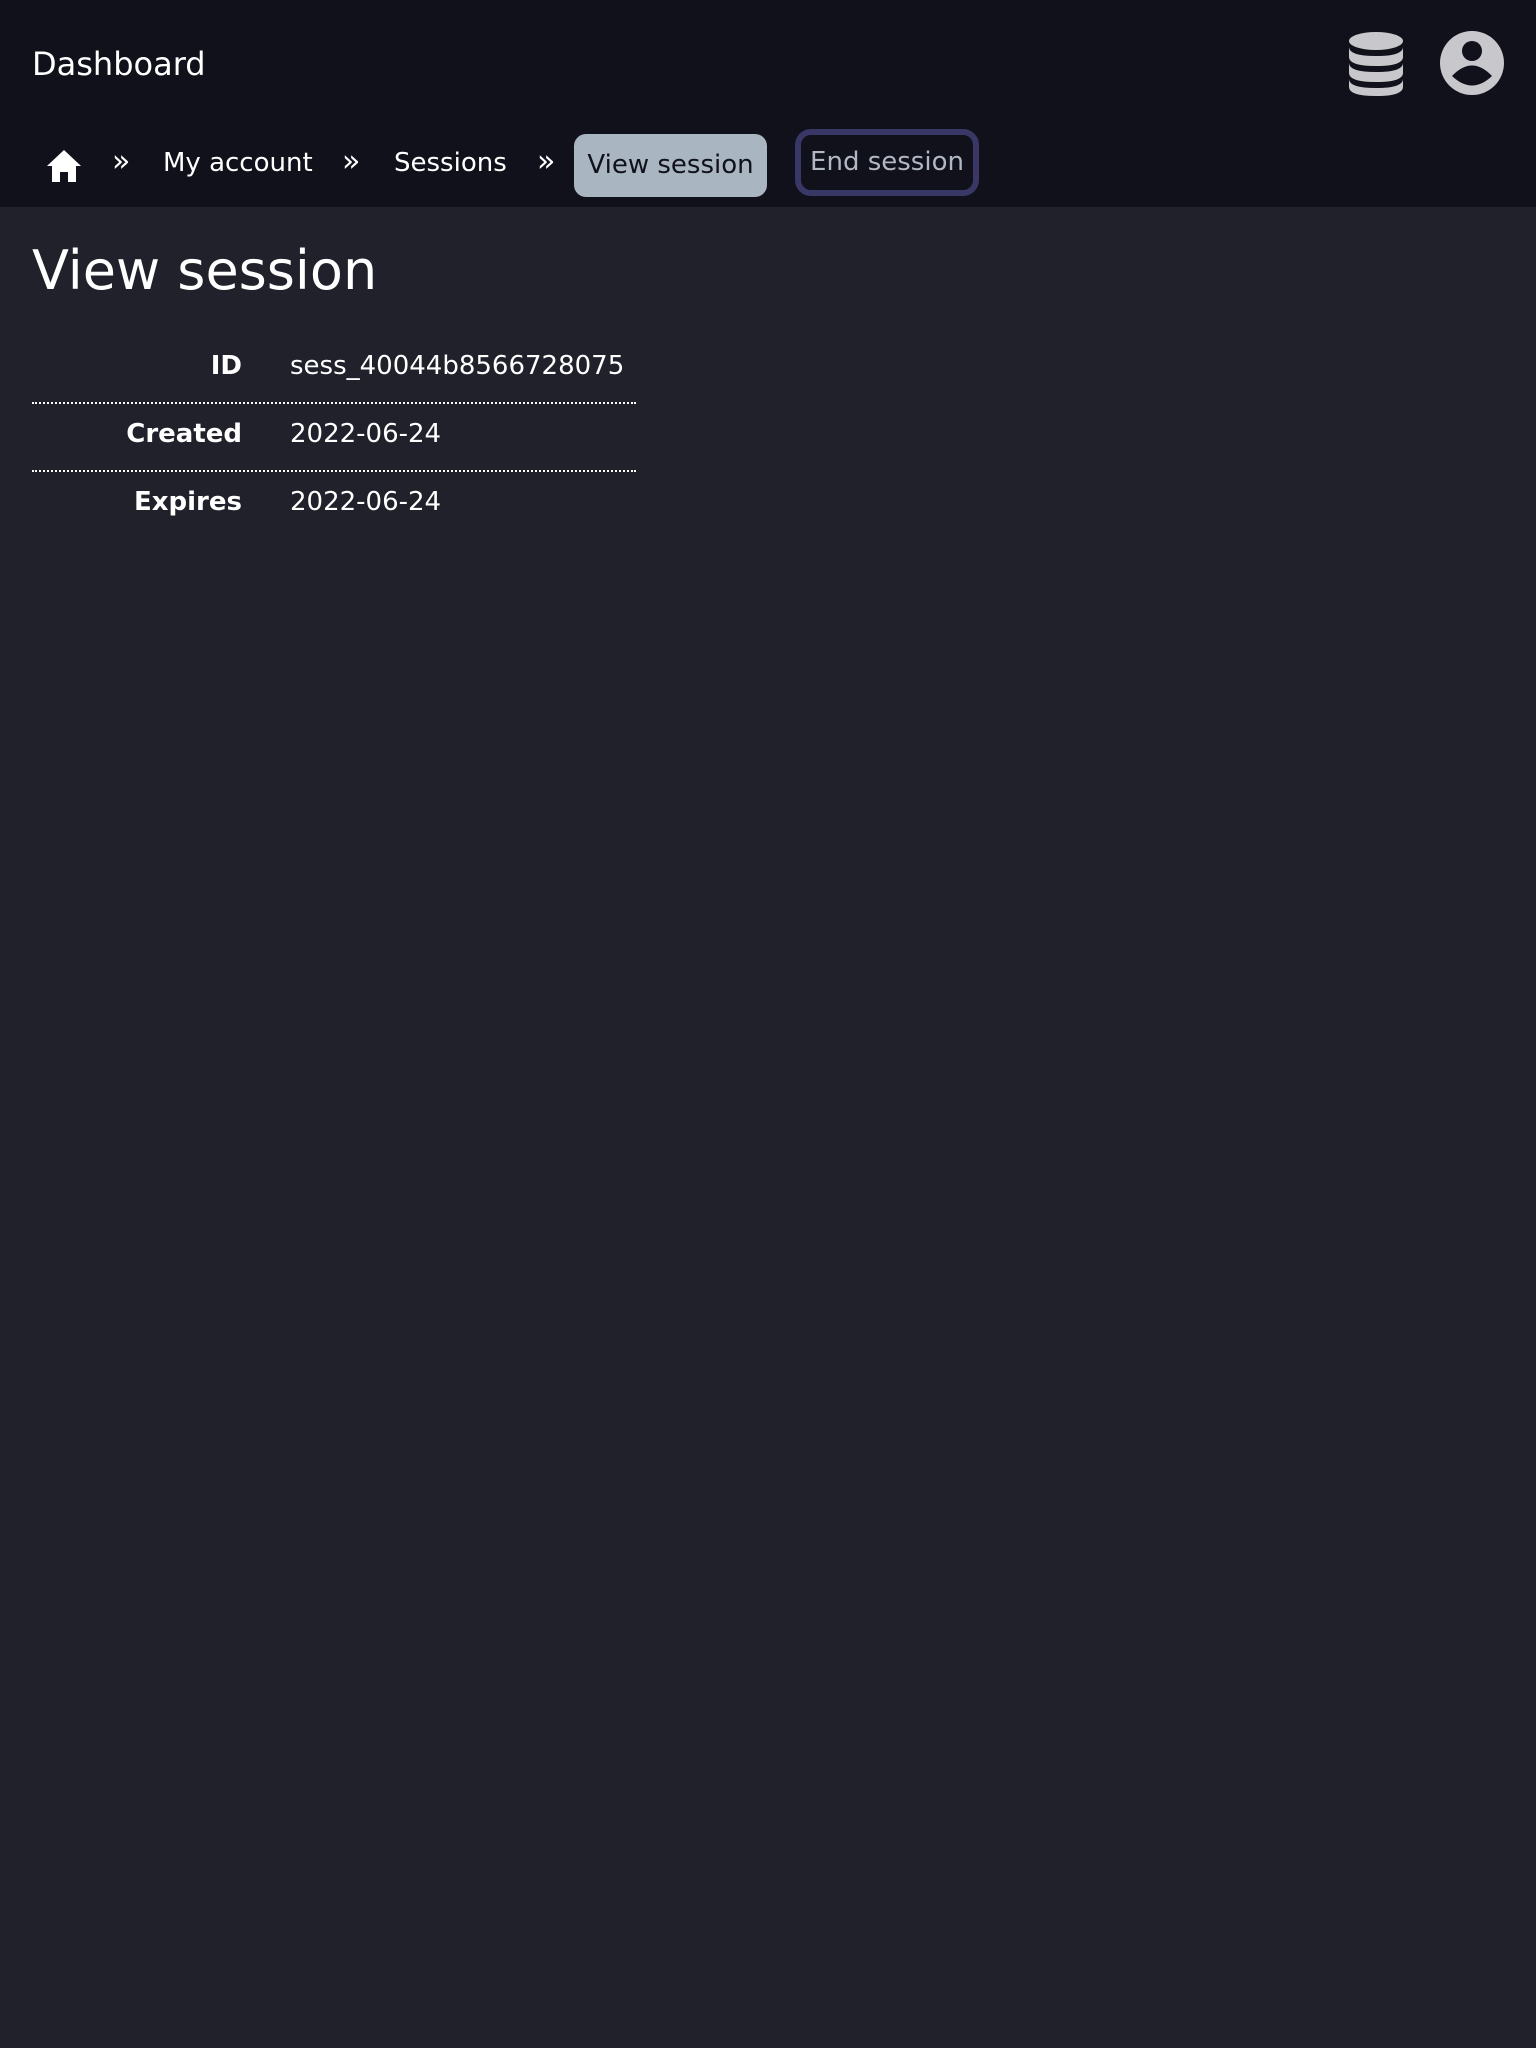 Image resolution: width=1536 pixels, height=2048 pixels. Describe the element at coordinates (887, 162) in the screenshot. I see `end-session-button: End session` at that location.